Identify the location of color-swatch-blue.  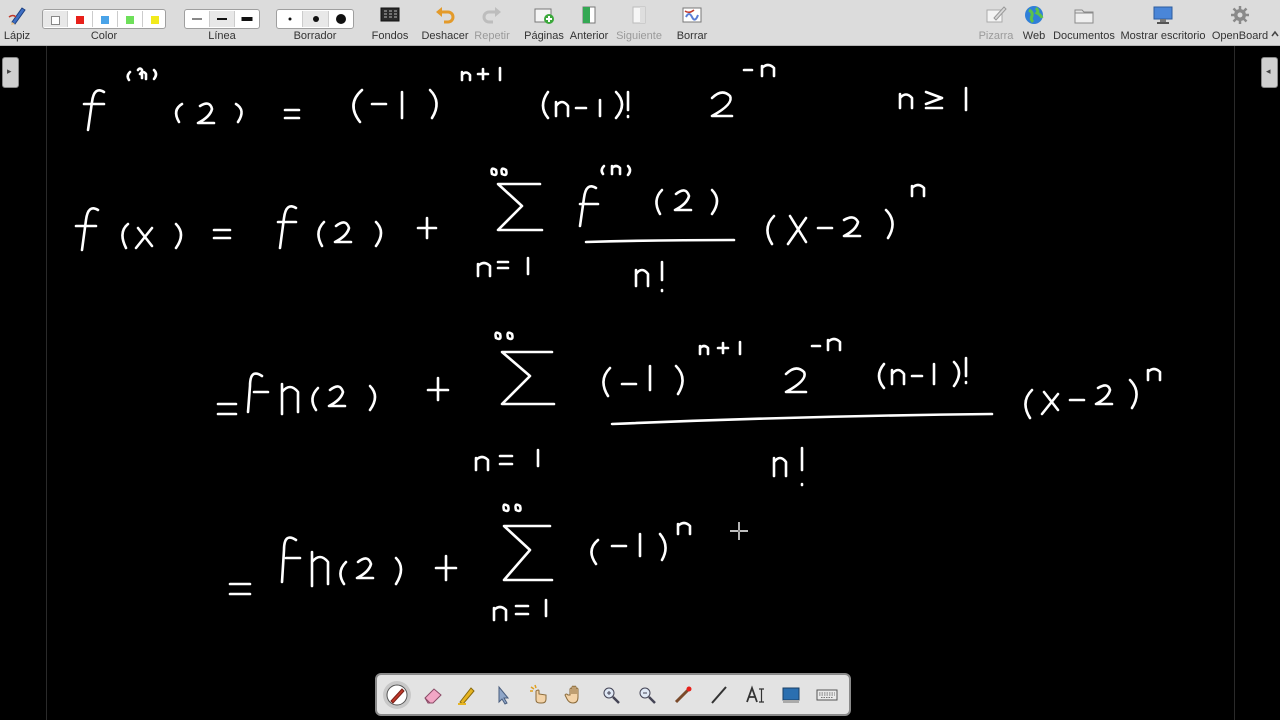
(105, 19).